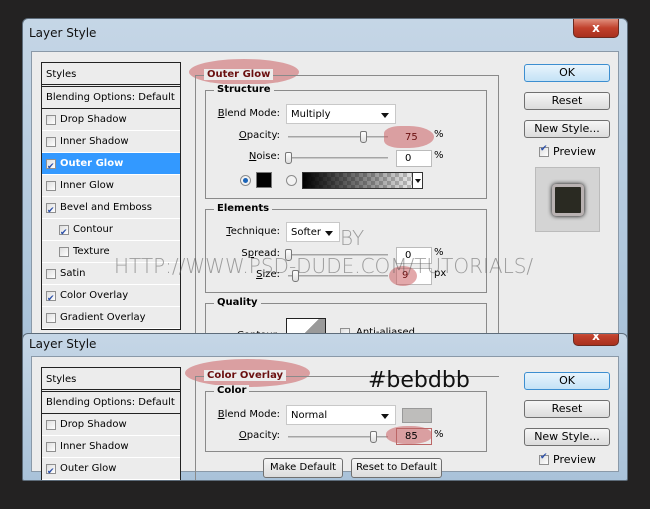  What do you see at coordinates (352, 238) in the screenshot?
I see `watermark-by: BY` at bounding box center [352, 238].